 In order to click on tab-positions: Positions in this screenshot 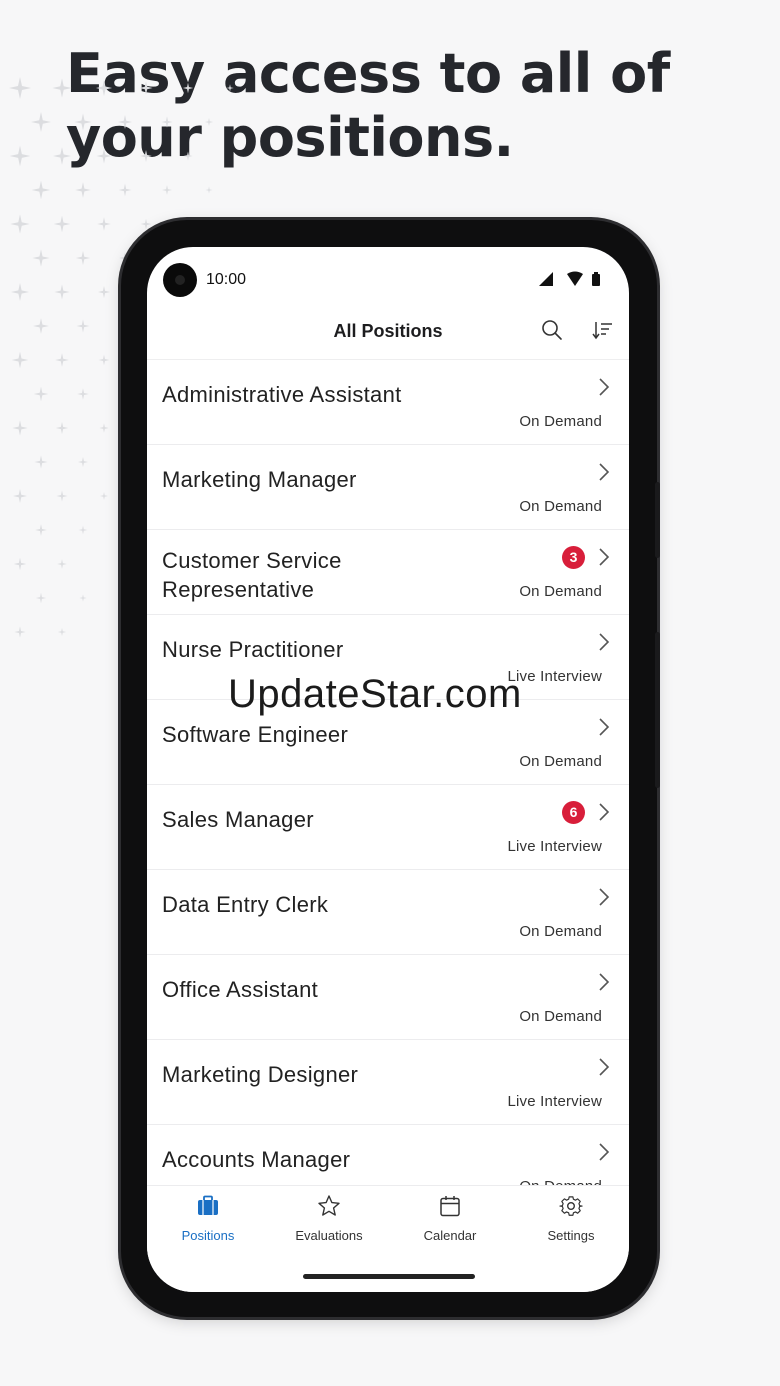, I will do `click(208, 1221)`.